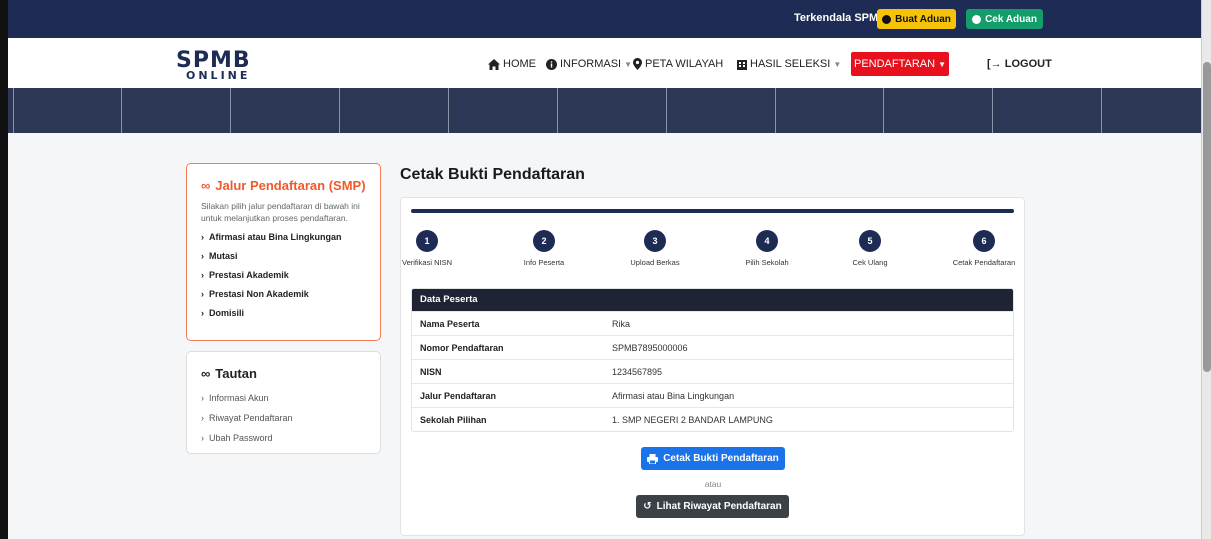  What do you see at coordinates (621, 323) in the screenshot?
I see `row-value: Rika` at bounding box center [621, 323].